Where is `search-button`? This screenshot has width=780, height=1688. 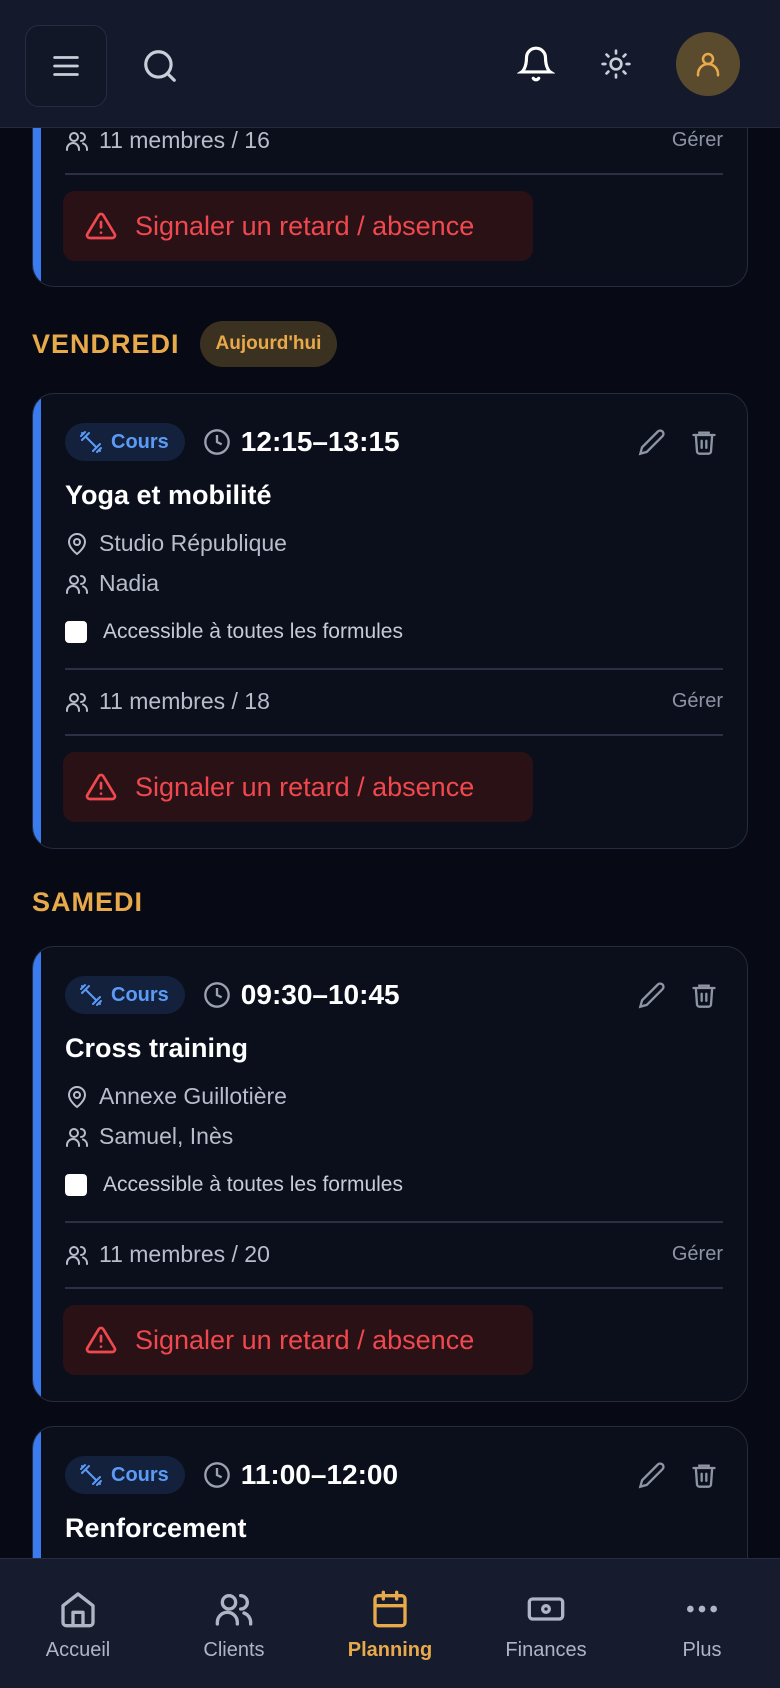
search-button is located at coordinates (160, 66).